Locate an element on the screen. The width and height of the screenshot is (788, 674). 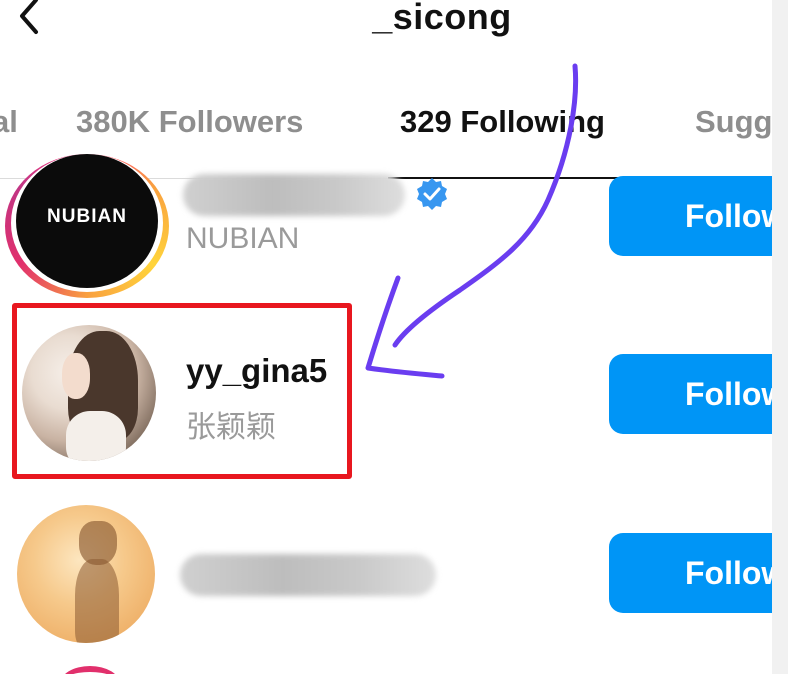
tab-following: 329 Following is located at coordinates (502, 122).